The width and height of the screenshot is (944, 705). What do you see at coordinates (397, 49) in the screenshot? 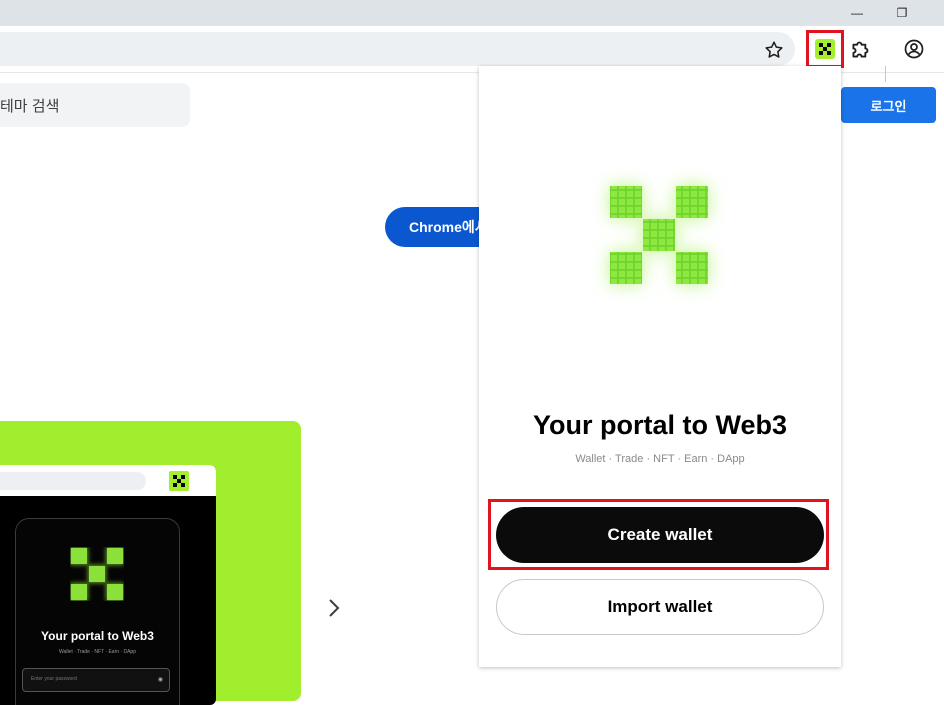
I see `address-bar` at bounding box center [397, 49].